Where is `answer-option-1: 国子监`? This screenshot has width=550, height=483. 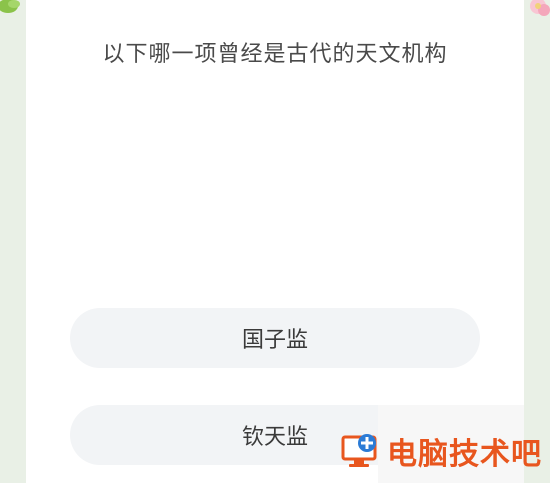
answer-option-1: 国子监 is located at coordinates (275, 338).